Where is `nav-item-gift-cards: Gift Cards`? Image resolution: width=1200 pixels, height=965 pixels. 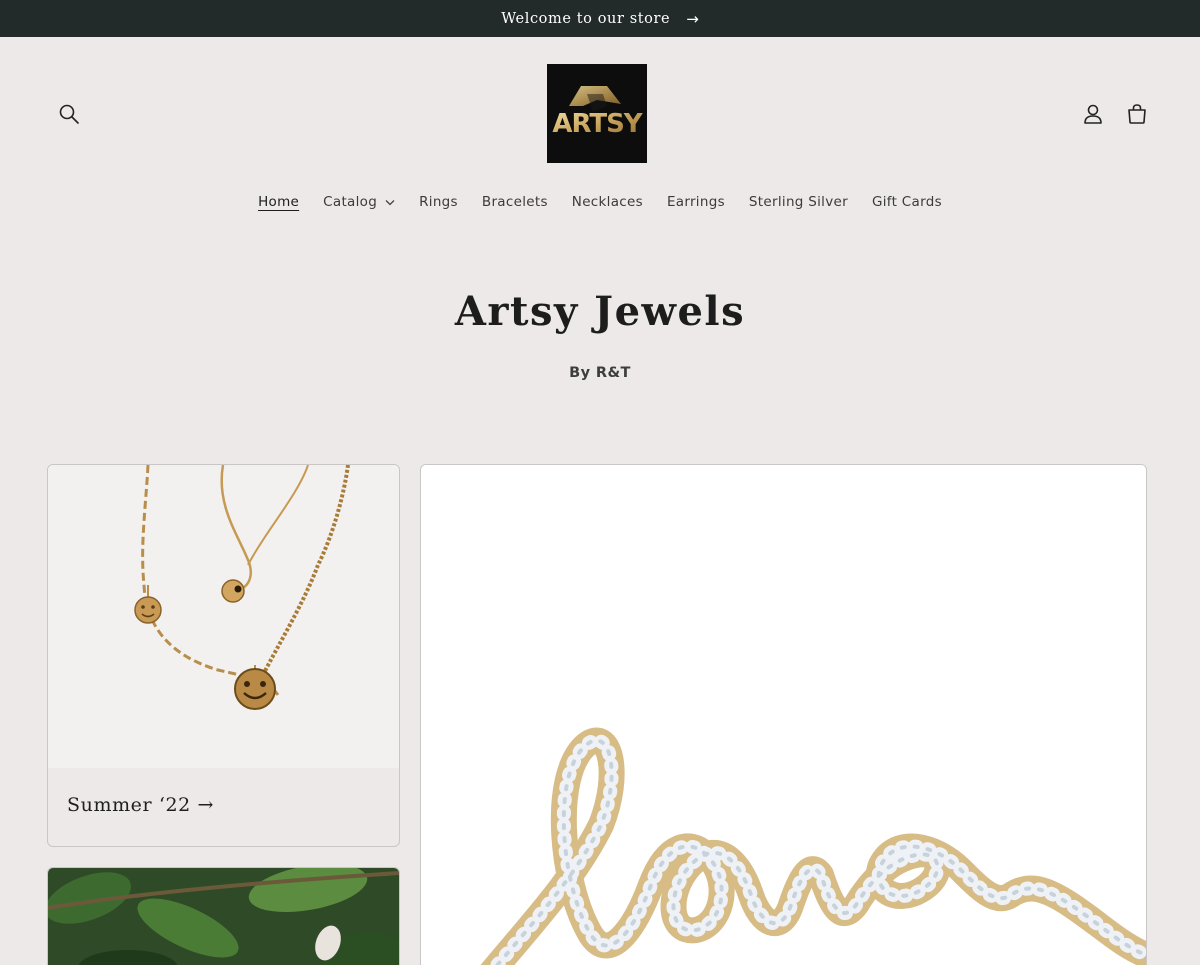 nav-item-gift-cards: Gift Cards is located at coordinates (907, 202).